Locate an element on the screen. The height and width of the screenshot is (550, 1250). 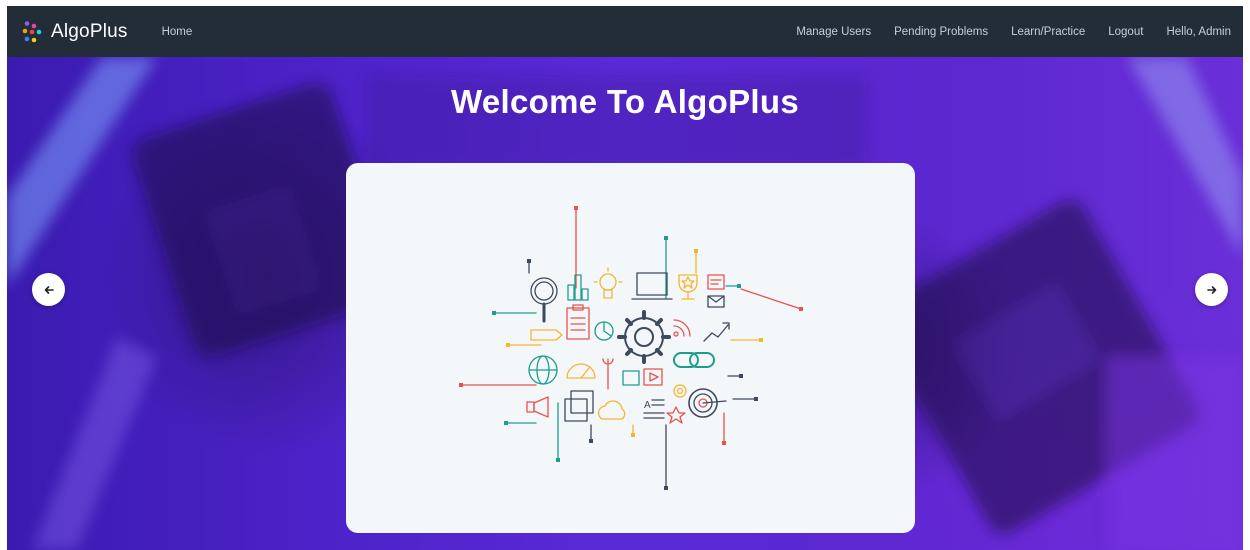
technology-icons-illustration: A is located at coordinates (631, 348).